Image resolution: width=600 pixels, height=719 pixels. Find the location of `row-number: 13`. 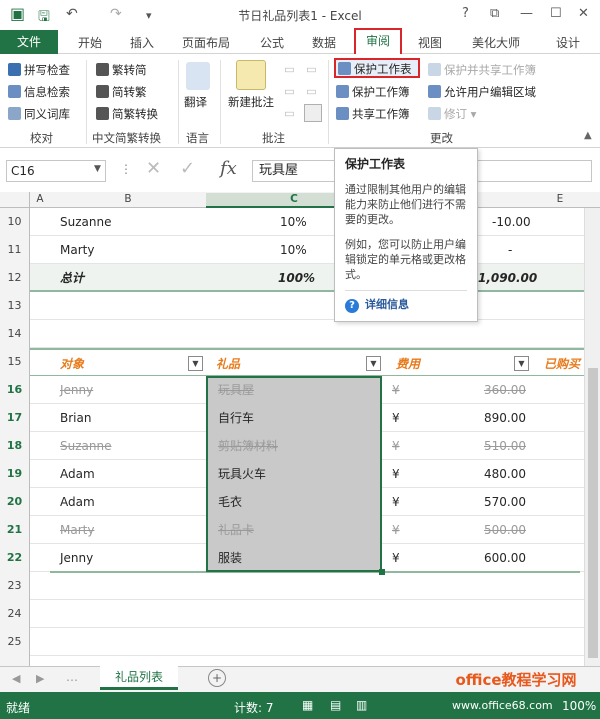

row-number: 13 is located at coordinates (15, 306).